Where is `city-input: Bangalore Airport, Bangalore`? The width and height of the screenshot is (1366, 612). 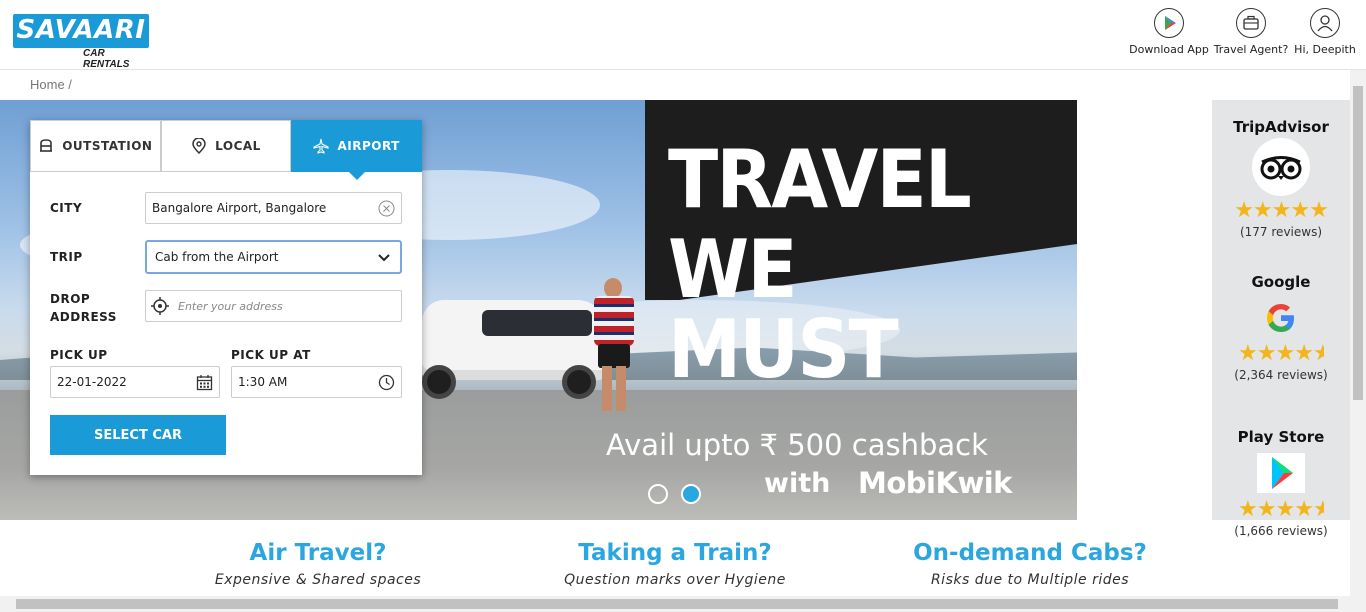 city-input: Bangalore Airport, Bangalore is located at coordinates (273, 208).